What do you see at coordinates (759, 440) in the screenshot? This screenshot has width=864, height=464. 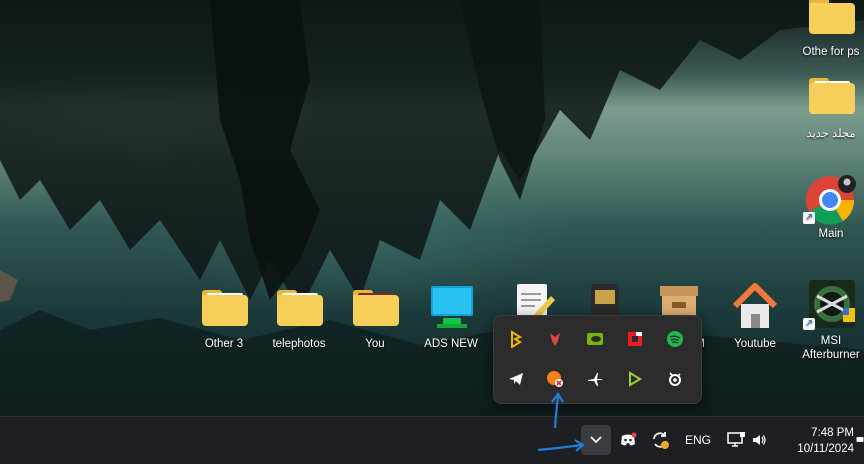 I see `speaker-icon` at bounding box center [759, 440].